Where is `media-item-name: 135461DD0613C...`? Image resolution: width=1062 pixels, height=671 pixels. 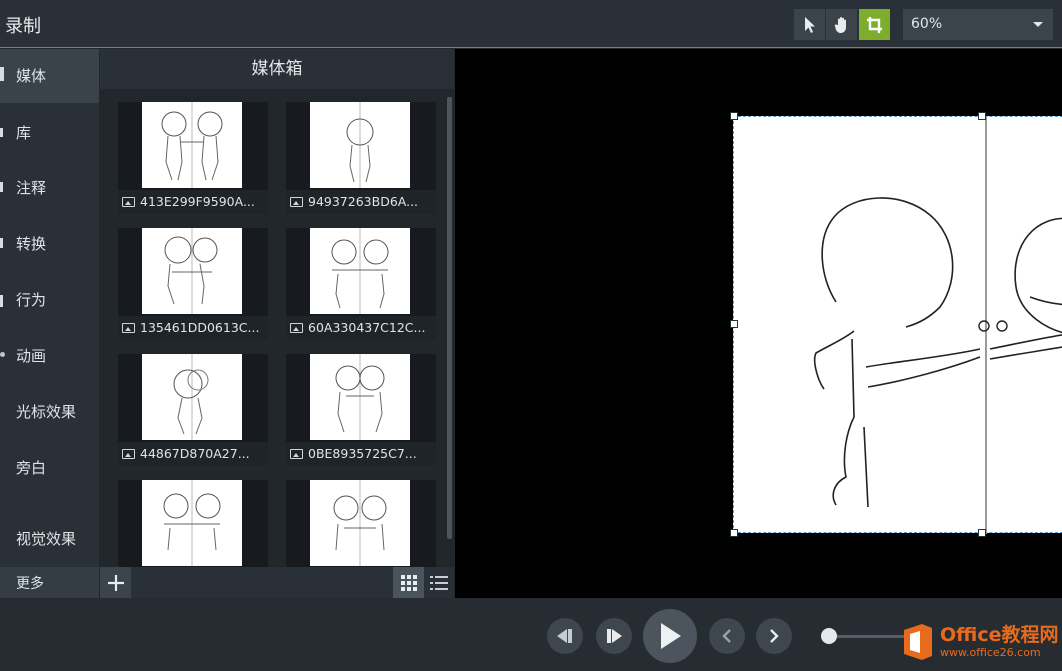 media-item-name: 135461DD0613C... is located at coordinates (193, 328).